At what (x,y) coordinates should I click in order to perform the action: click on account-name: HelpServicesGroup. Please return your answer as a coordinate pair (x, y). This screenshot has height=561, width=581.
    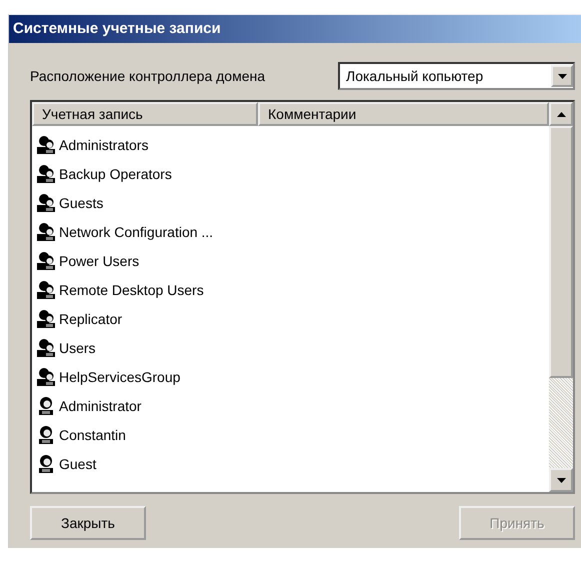
    Looking at the image, I should click on (119, 376).